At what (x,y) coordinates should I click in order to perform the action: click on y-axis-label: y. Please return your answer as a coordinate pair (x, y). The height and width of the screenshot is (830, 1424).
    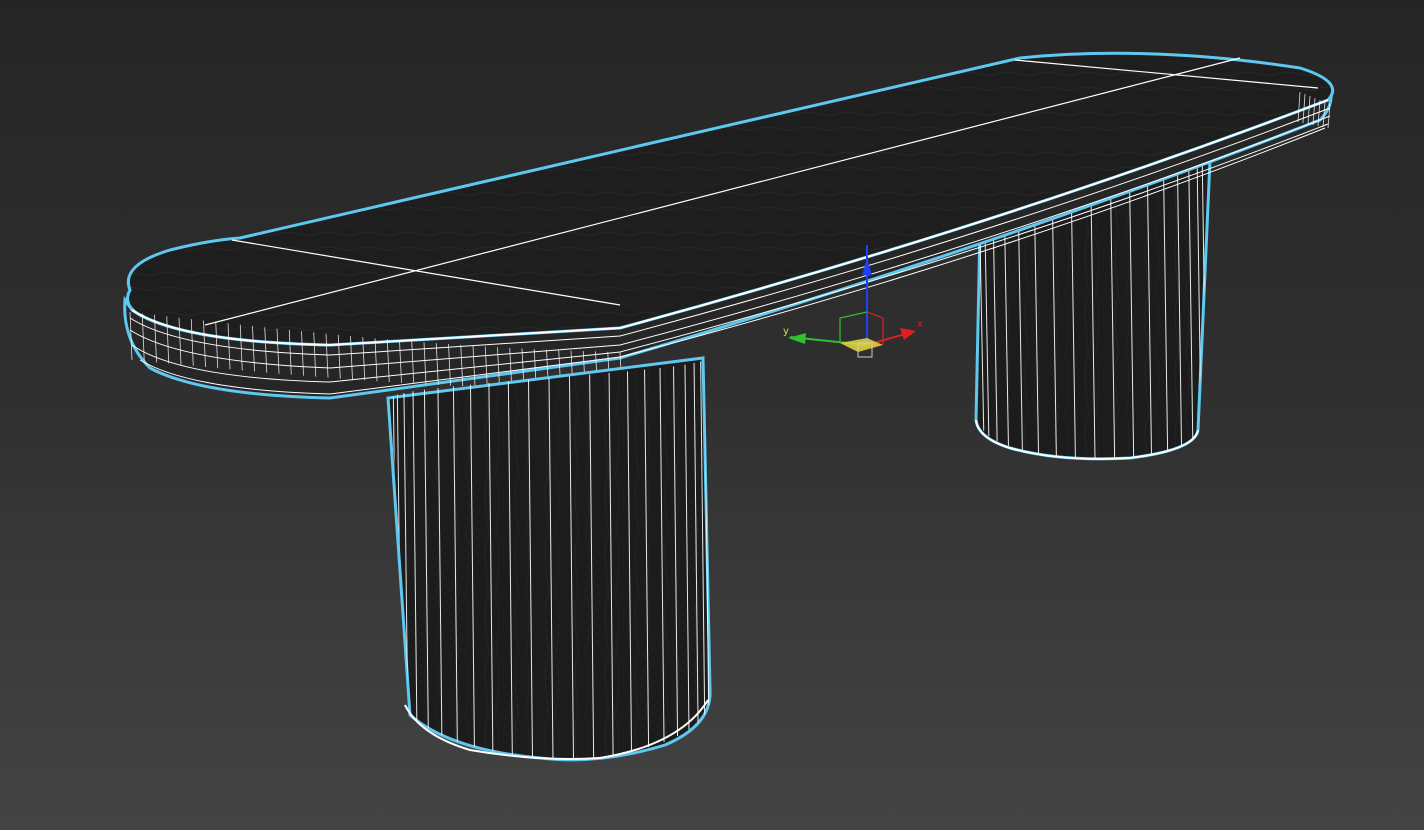
    Looking at the image, I should click on (786, 331).